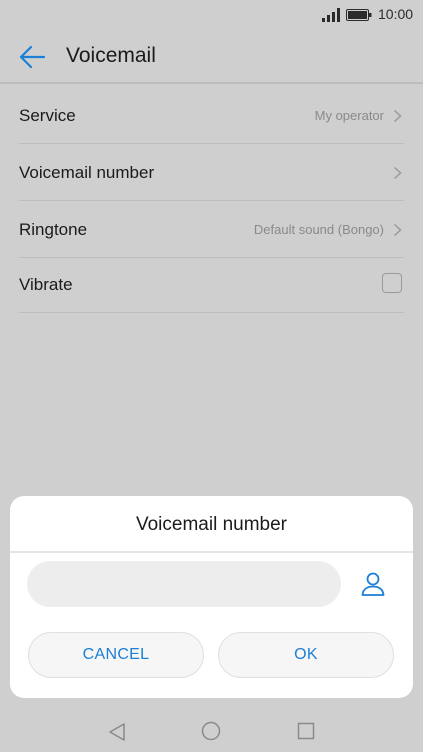  I want to click on status-time: 10:00, so click(396, 14).